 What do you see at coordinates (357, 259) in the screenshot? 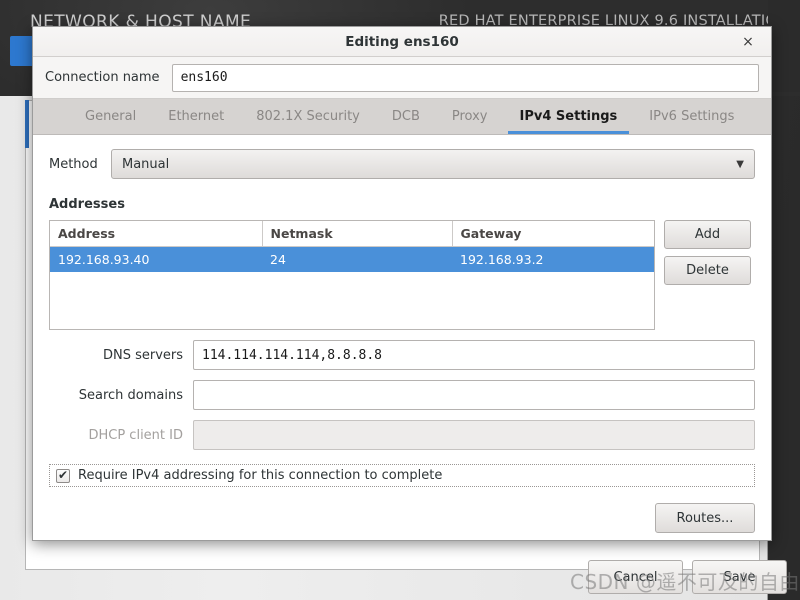
I see `cell-netmask: 24` at bounding box center [357, 259].